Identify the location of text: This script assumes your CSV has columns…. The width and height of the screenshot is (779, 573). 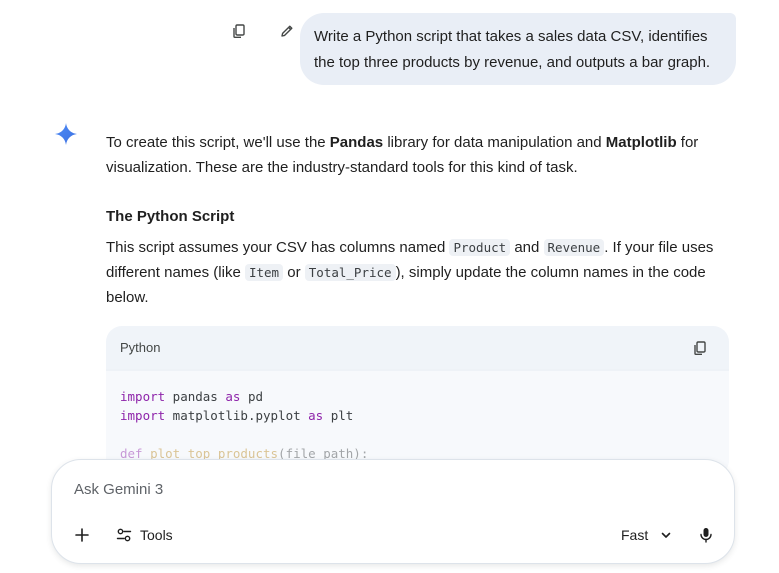
(278, 247).